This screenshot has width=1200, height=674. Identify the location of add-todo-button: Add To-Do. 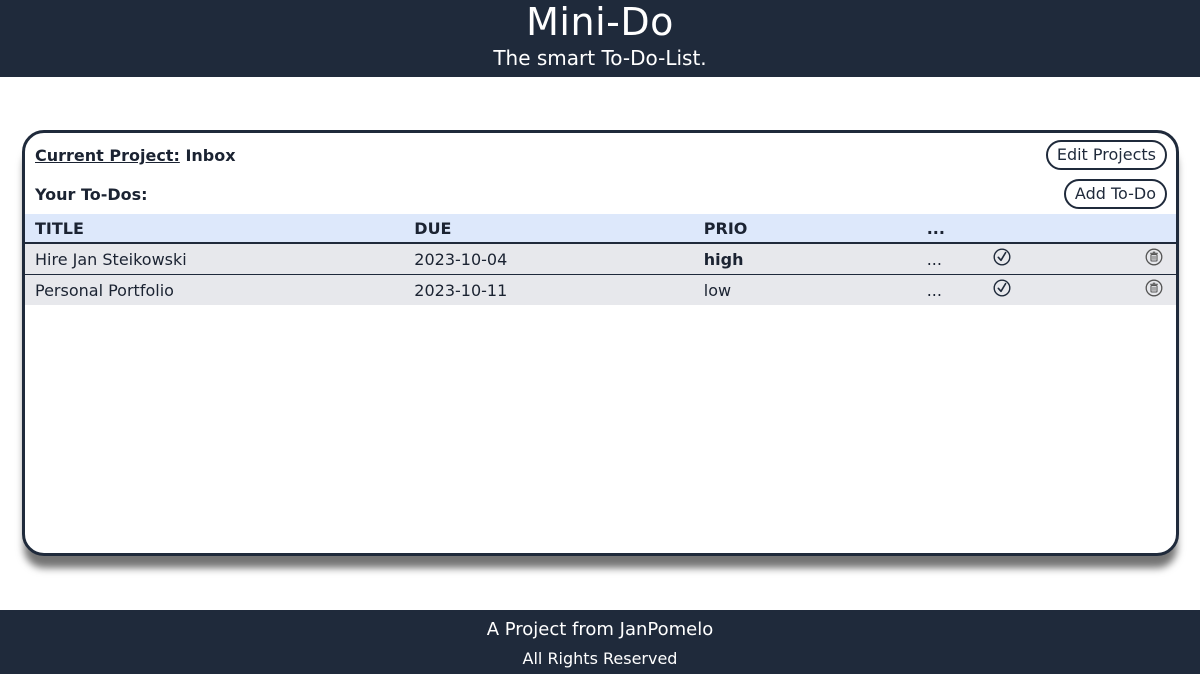
(1115, 194).